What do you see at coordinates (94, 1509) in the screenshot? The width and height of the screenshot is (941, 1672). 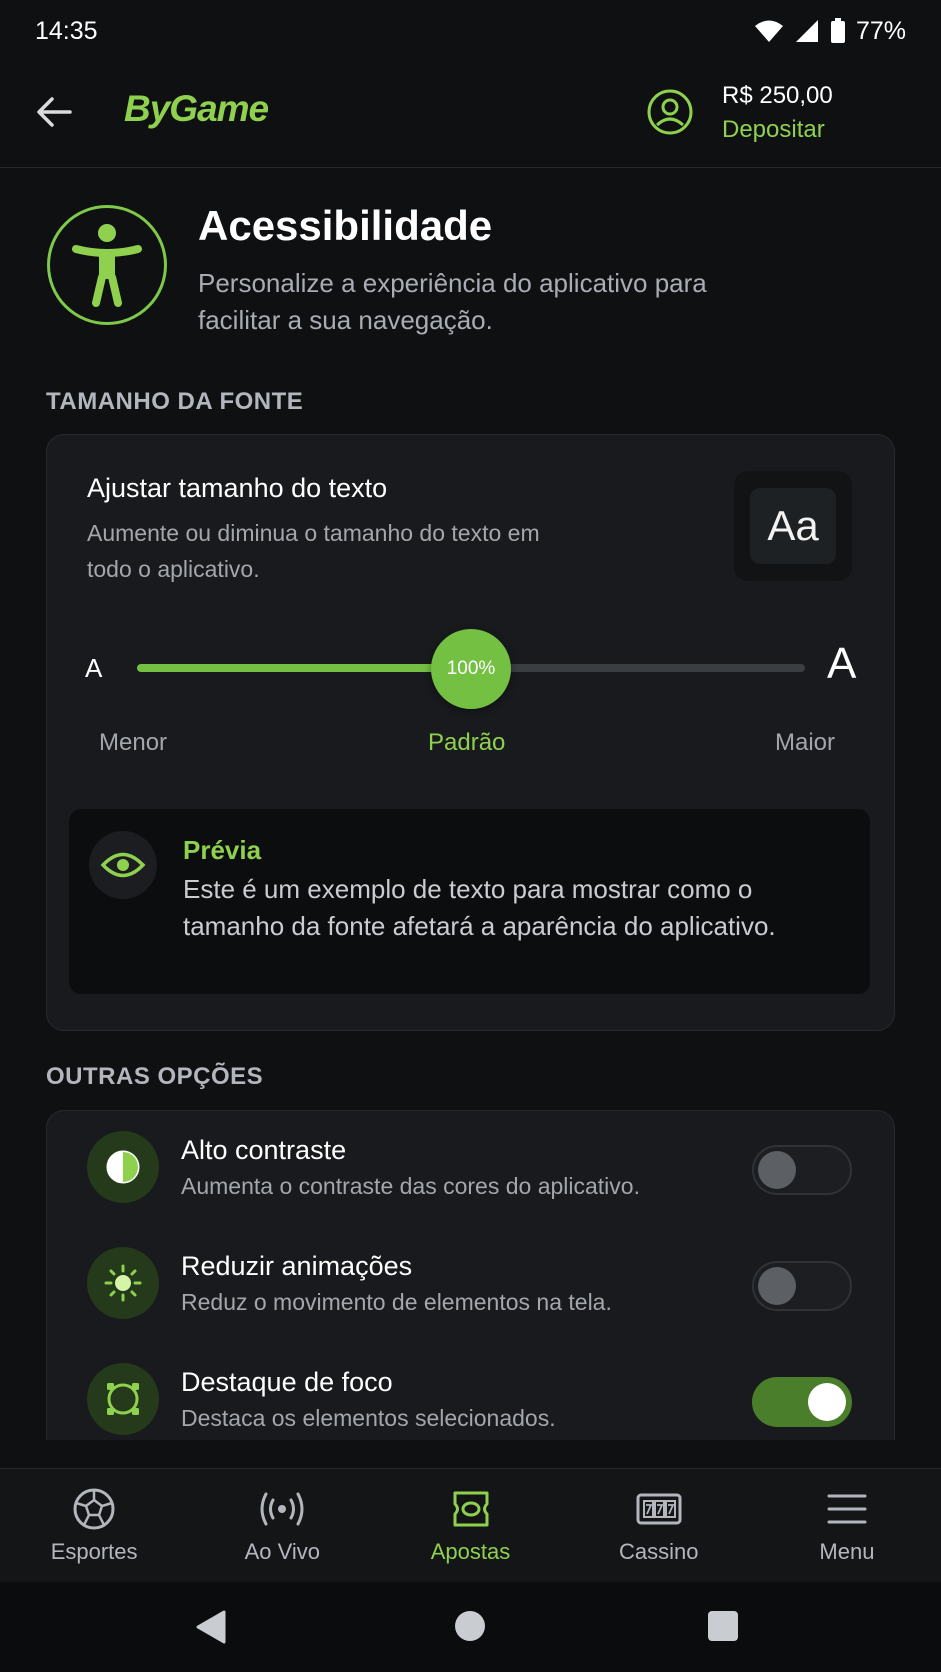 I see `soccer-ball-icon` at bounding box center [94, 1509].